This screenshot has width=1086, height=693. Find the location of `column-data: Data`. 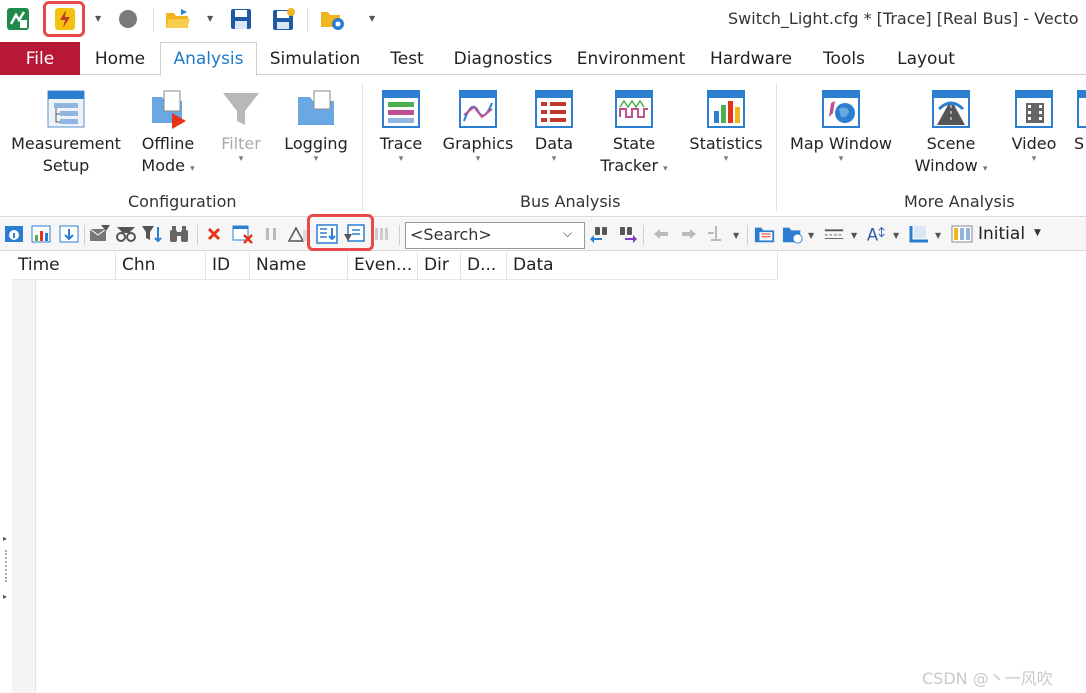

column-data: Data is located at coordinates (642, 266).